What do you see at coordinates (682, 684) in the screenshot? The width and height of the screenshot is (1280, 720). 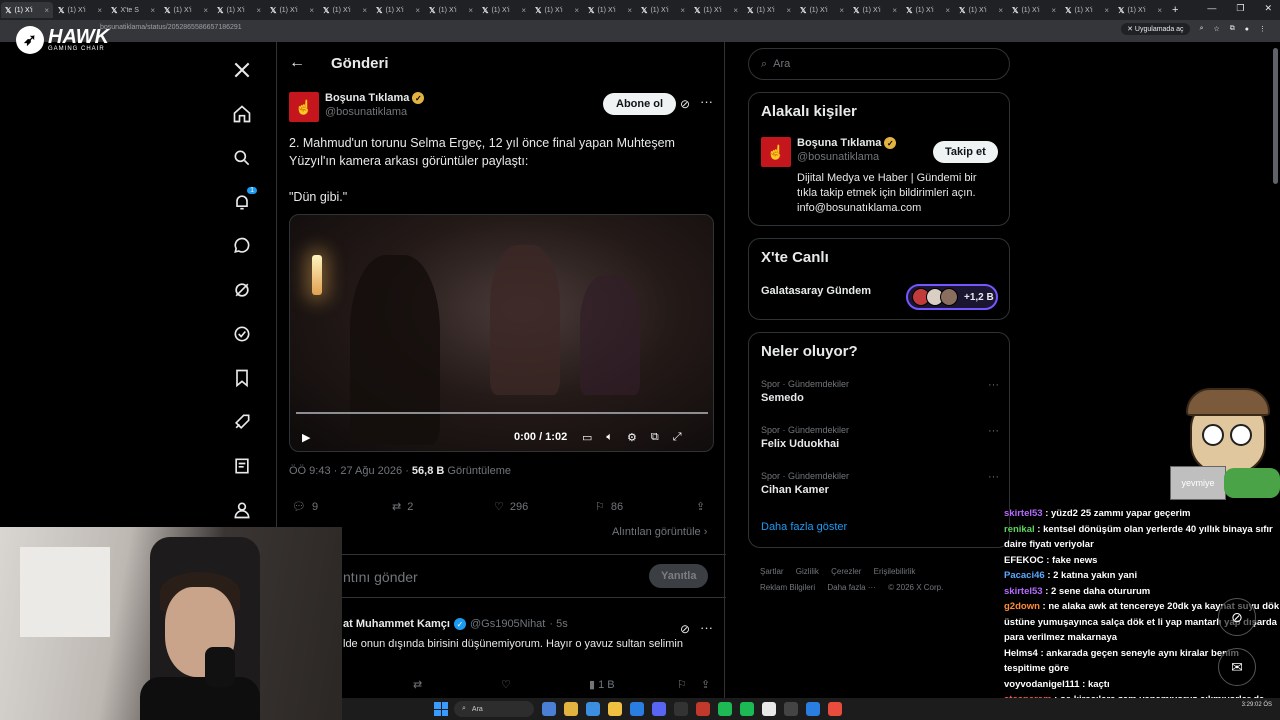 I see `bookmark-icon: ⚐` at bounding box center [682, 684].